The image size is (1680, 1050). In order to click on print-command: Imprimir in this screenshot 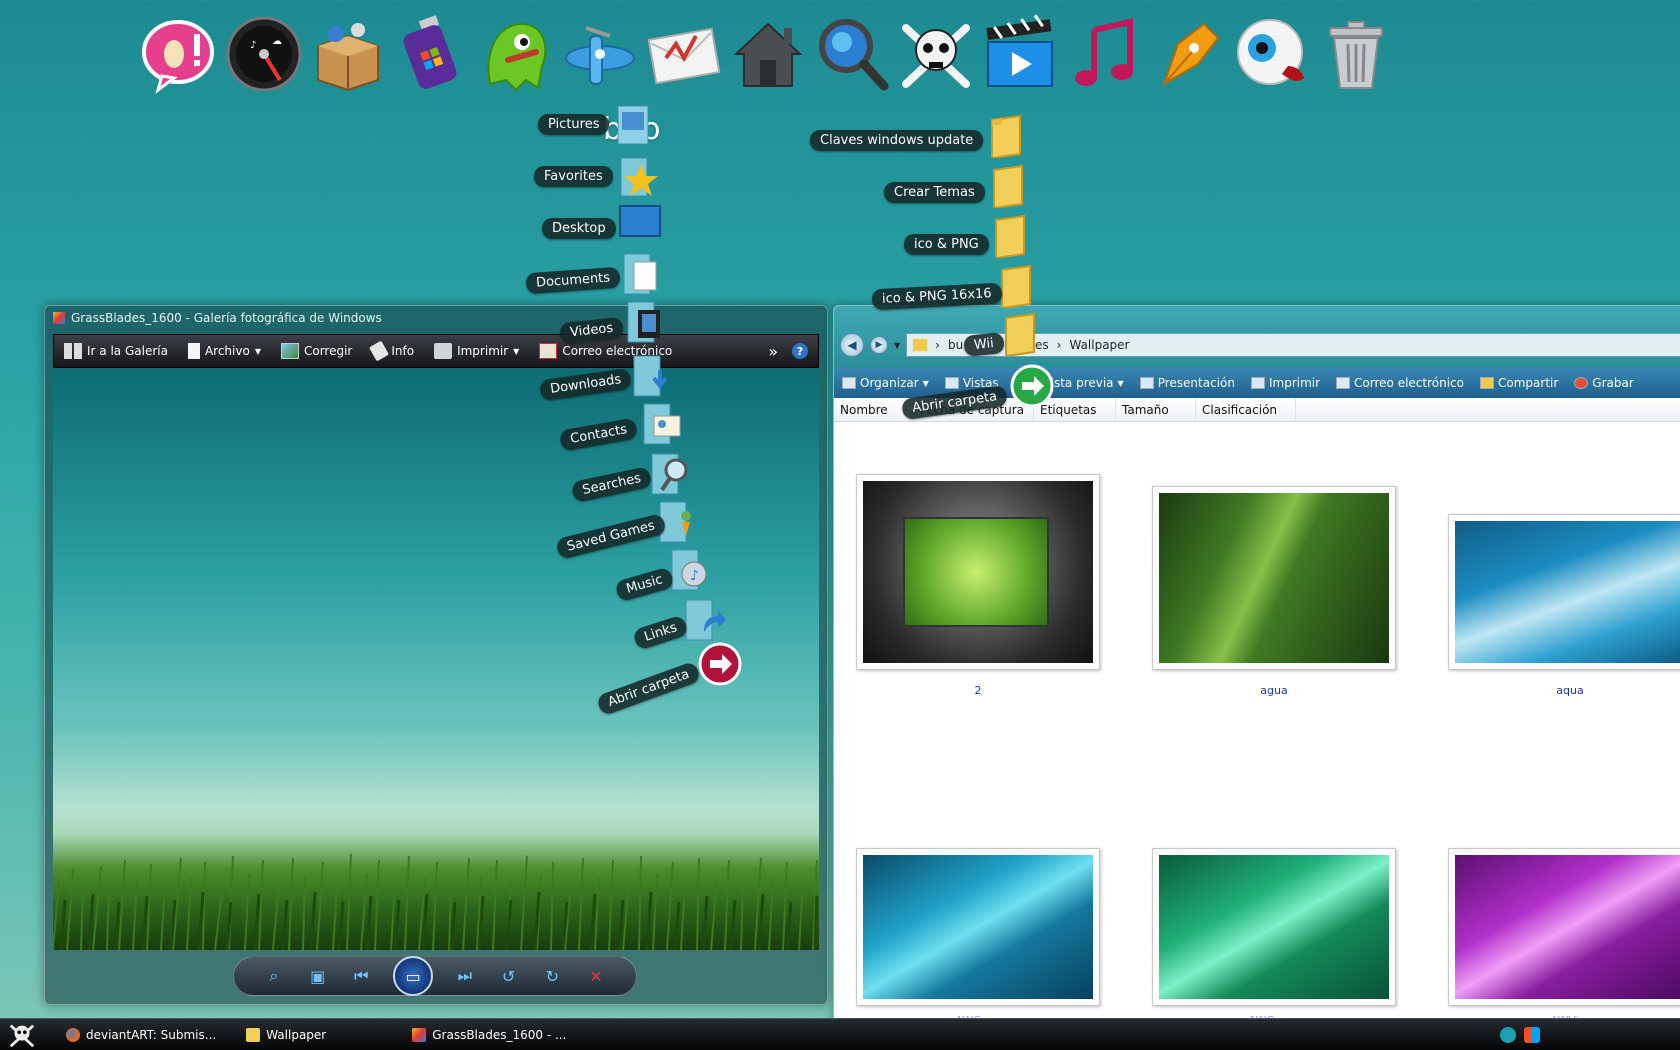, I will do `click(1285, 383)`.